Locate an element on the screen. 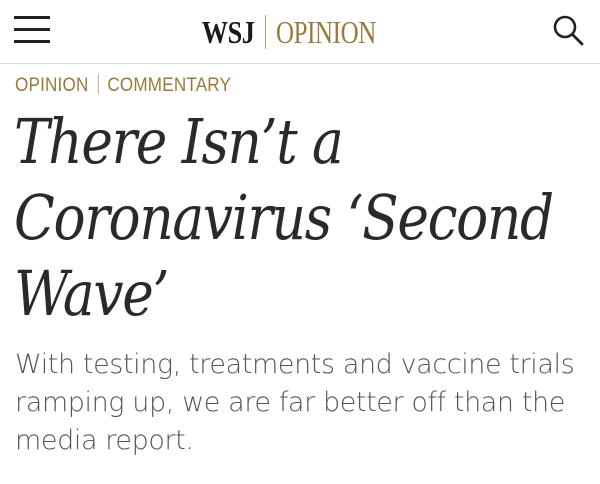 The width and height of the screenshot is (600, 484). logo-wsj: WSJ is located at coordinates (228, 32).